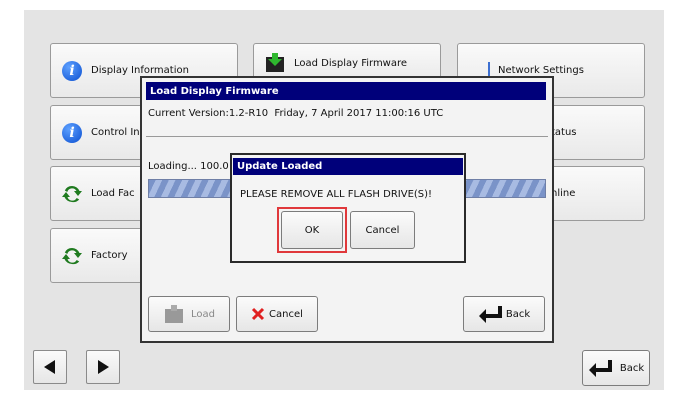 The image size is (683, 404). What do you see at coordinates (188, 166) in the screenshot?
I see `loading-text: Loading... 100.0` at bounding box center [188, 166].